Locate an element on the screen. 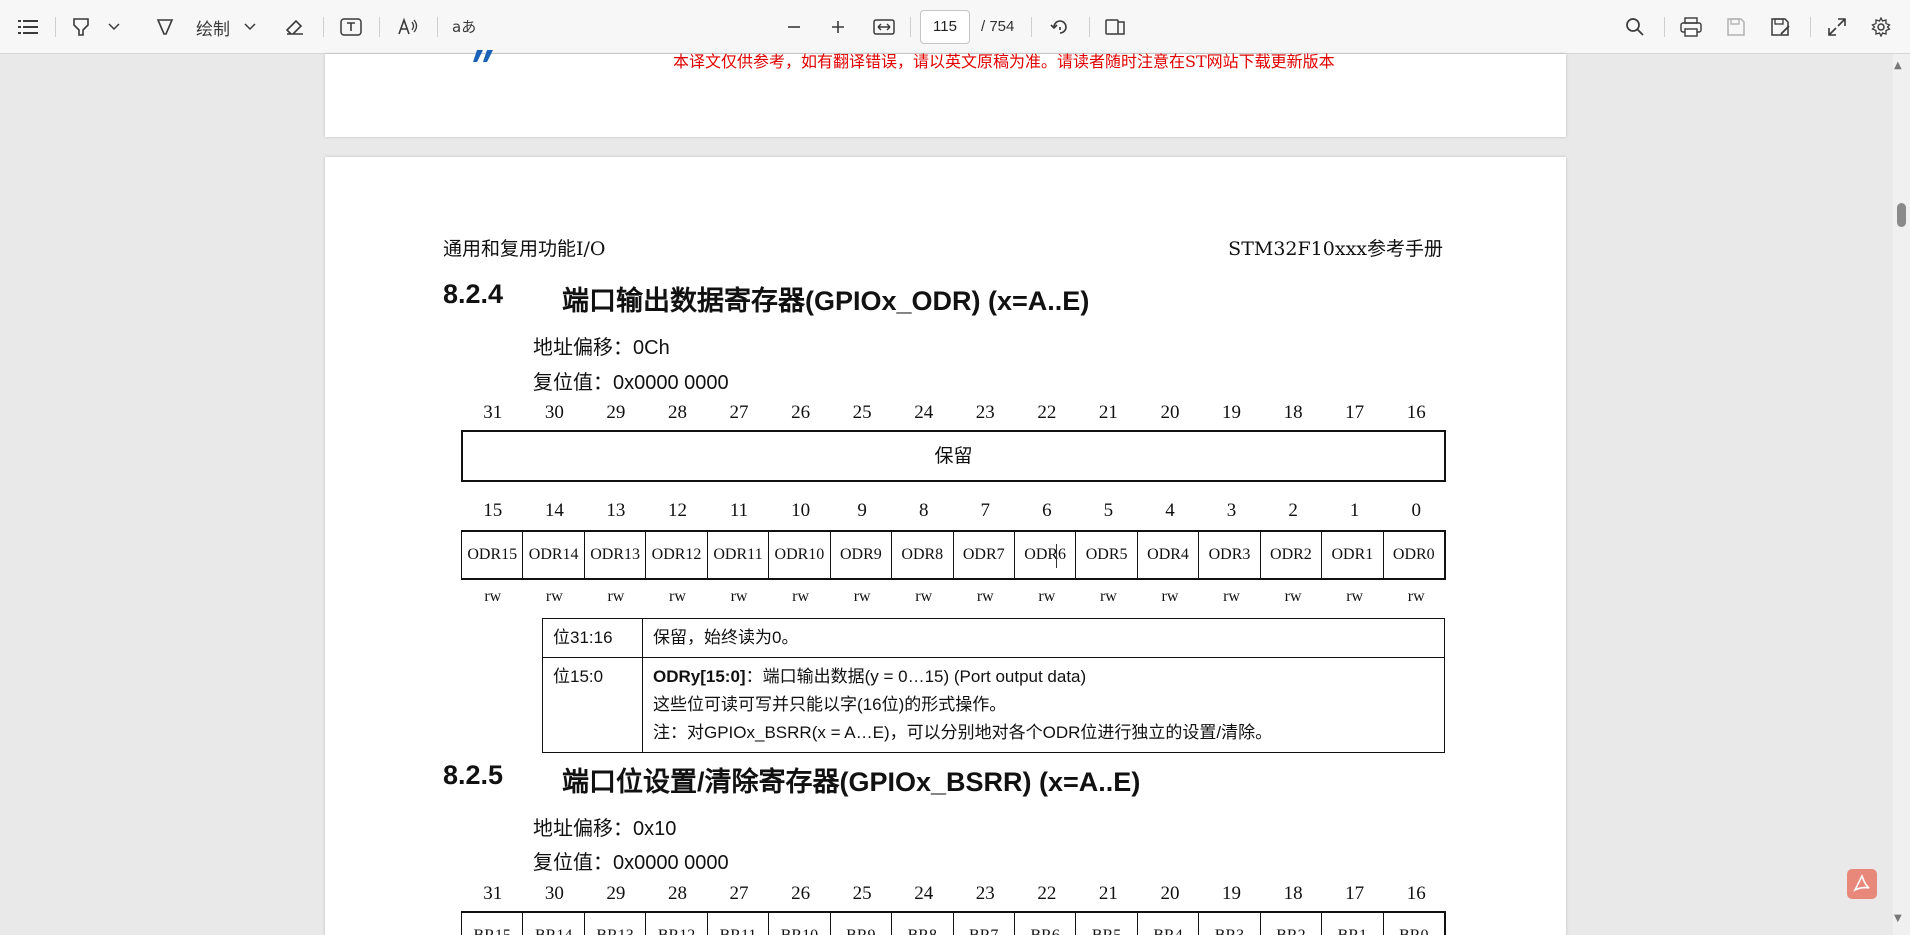  bit-number: 28 is located at coordinates (677, 893).